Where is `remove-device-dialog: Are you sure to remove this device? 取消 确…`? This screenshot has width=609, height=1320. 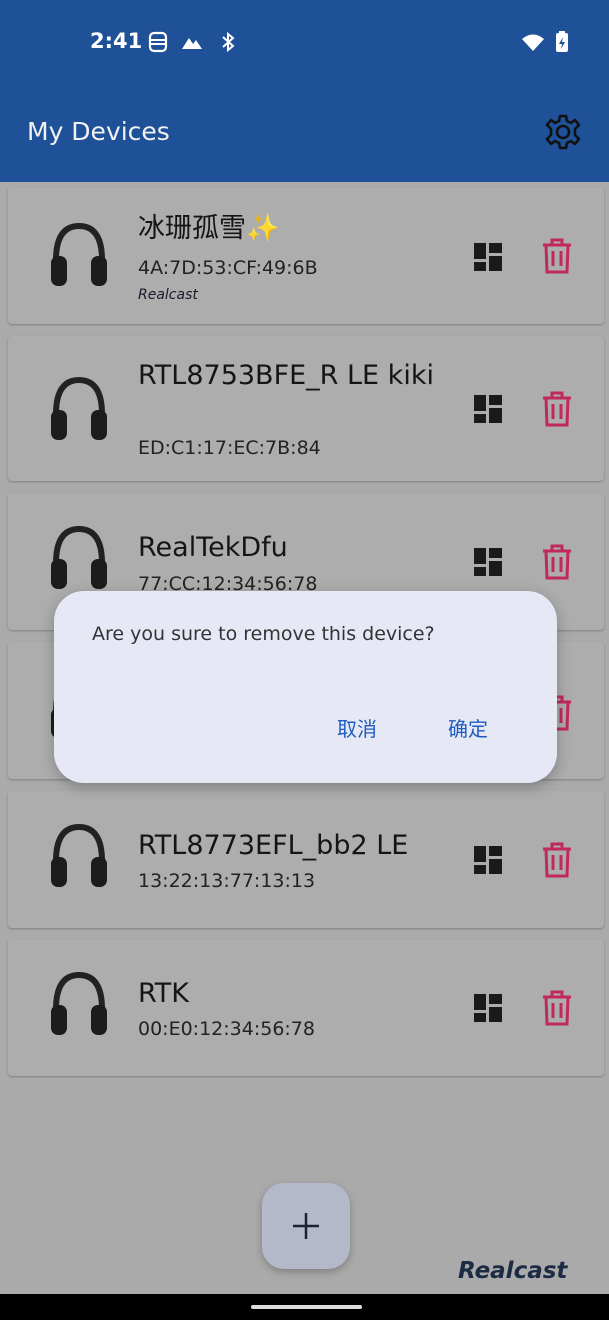 remove-device-dialog: Are you sure to remove this device? 取消 确… is located at coordinates (305, 687).